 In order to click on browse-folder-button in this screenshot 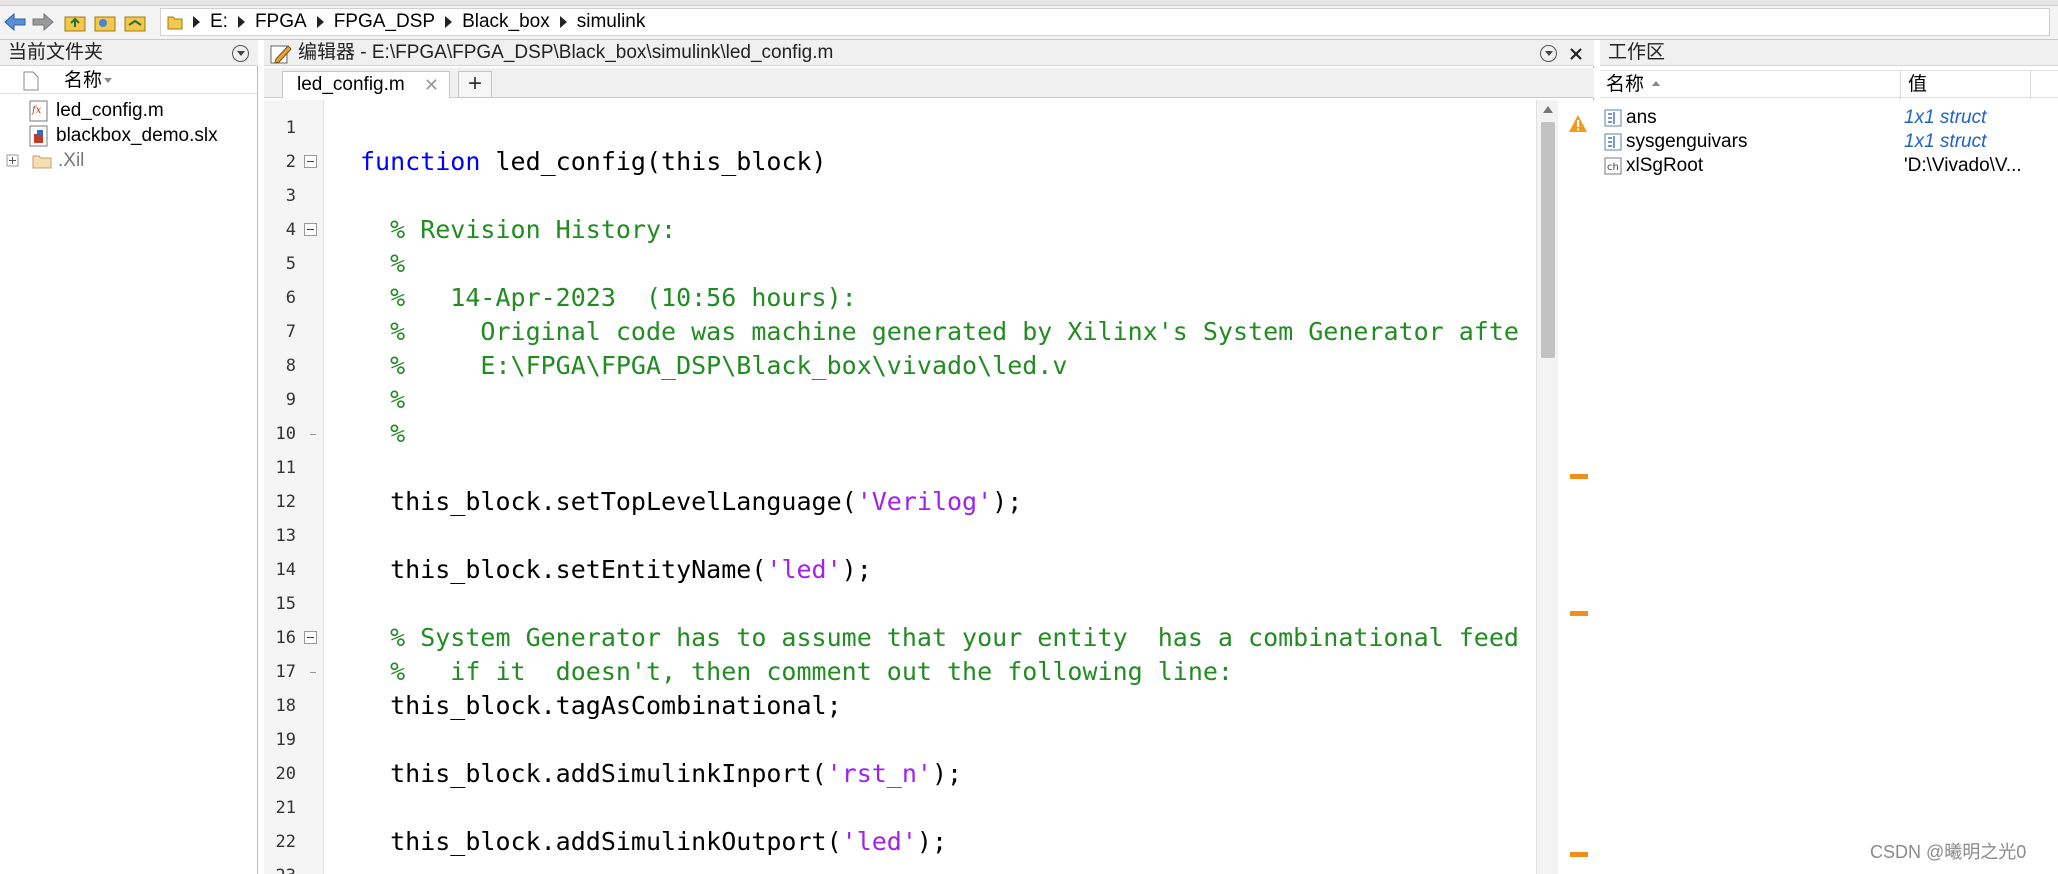, I will do `click(105, 22)`.